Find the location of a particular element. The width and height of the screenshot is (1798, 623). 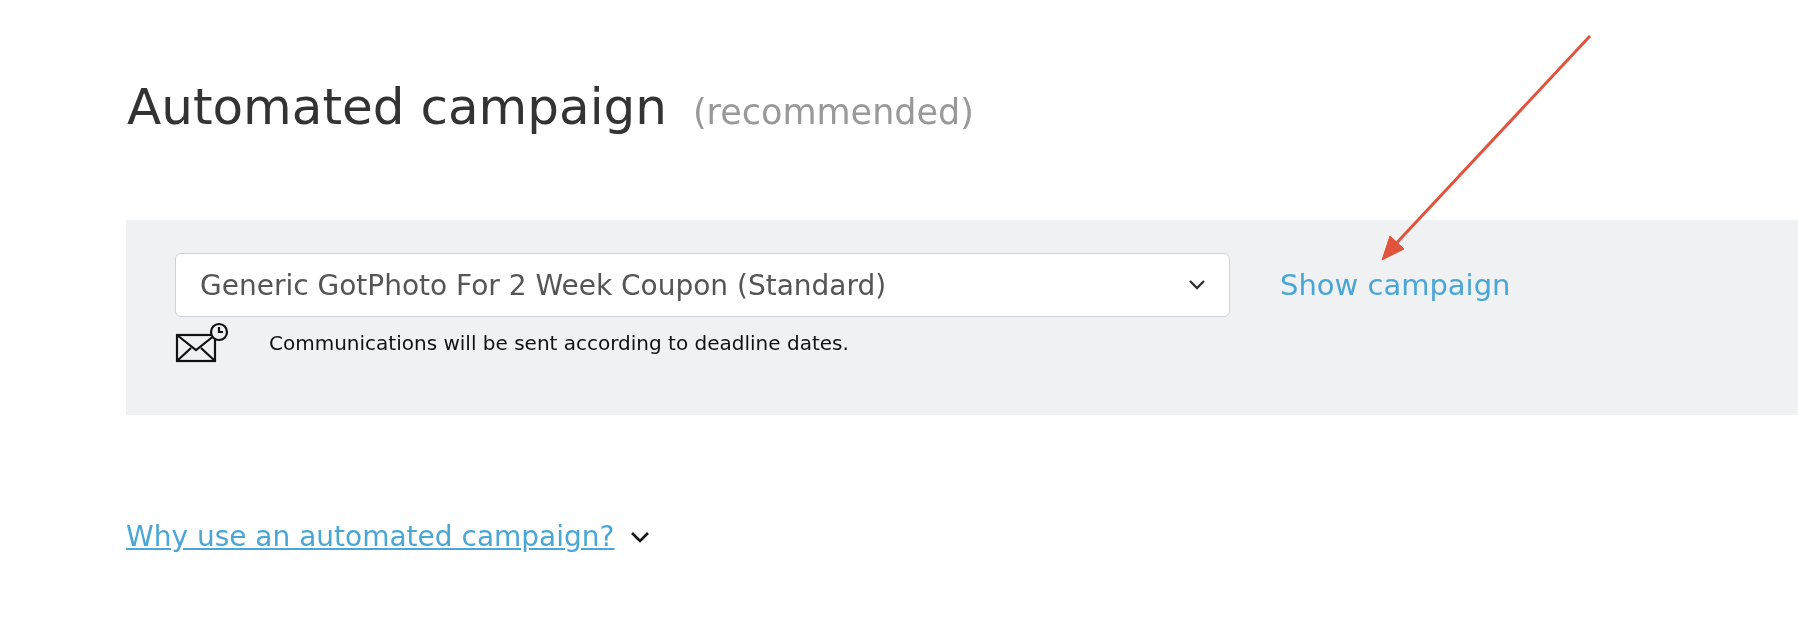

info-text: Communications will be sent according to deadline dates. is located at coordinates (559, 343).